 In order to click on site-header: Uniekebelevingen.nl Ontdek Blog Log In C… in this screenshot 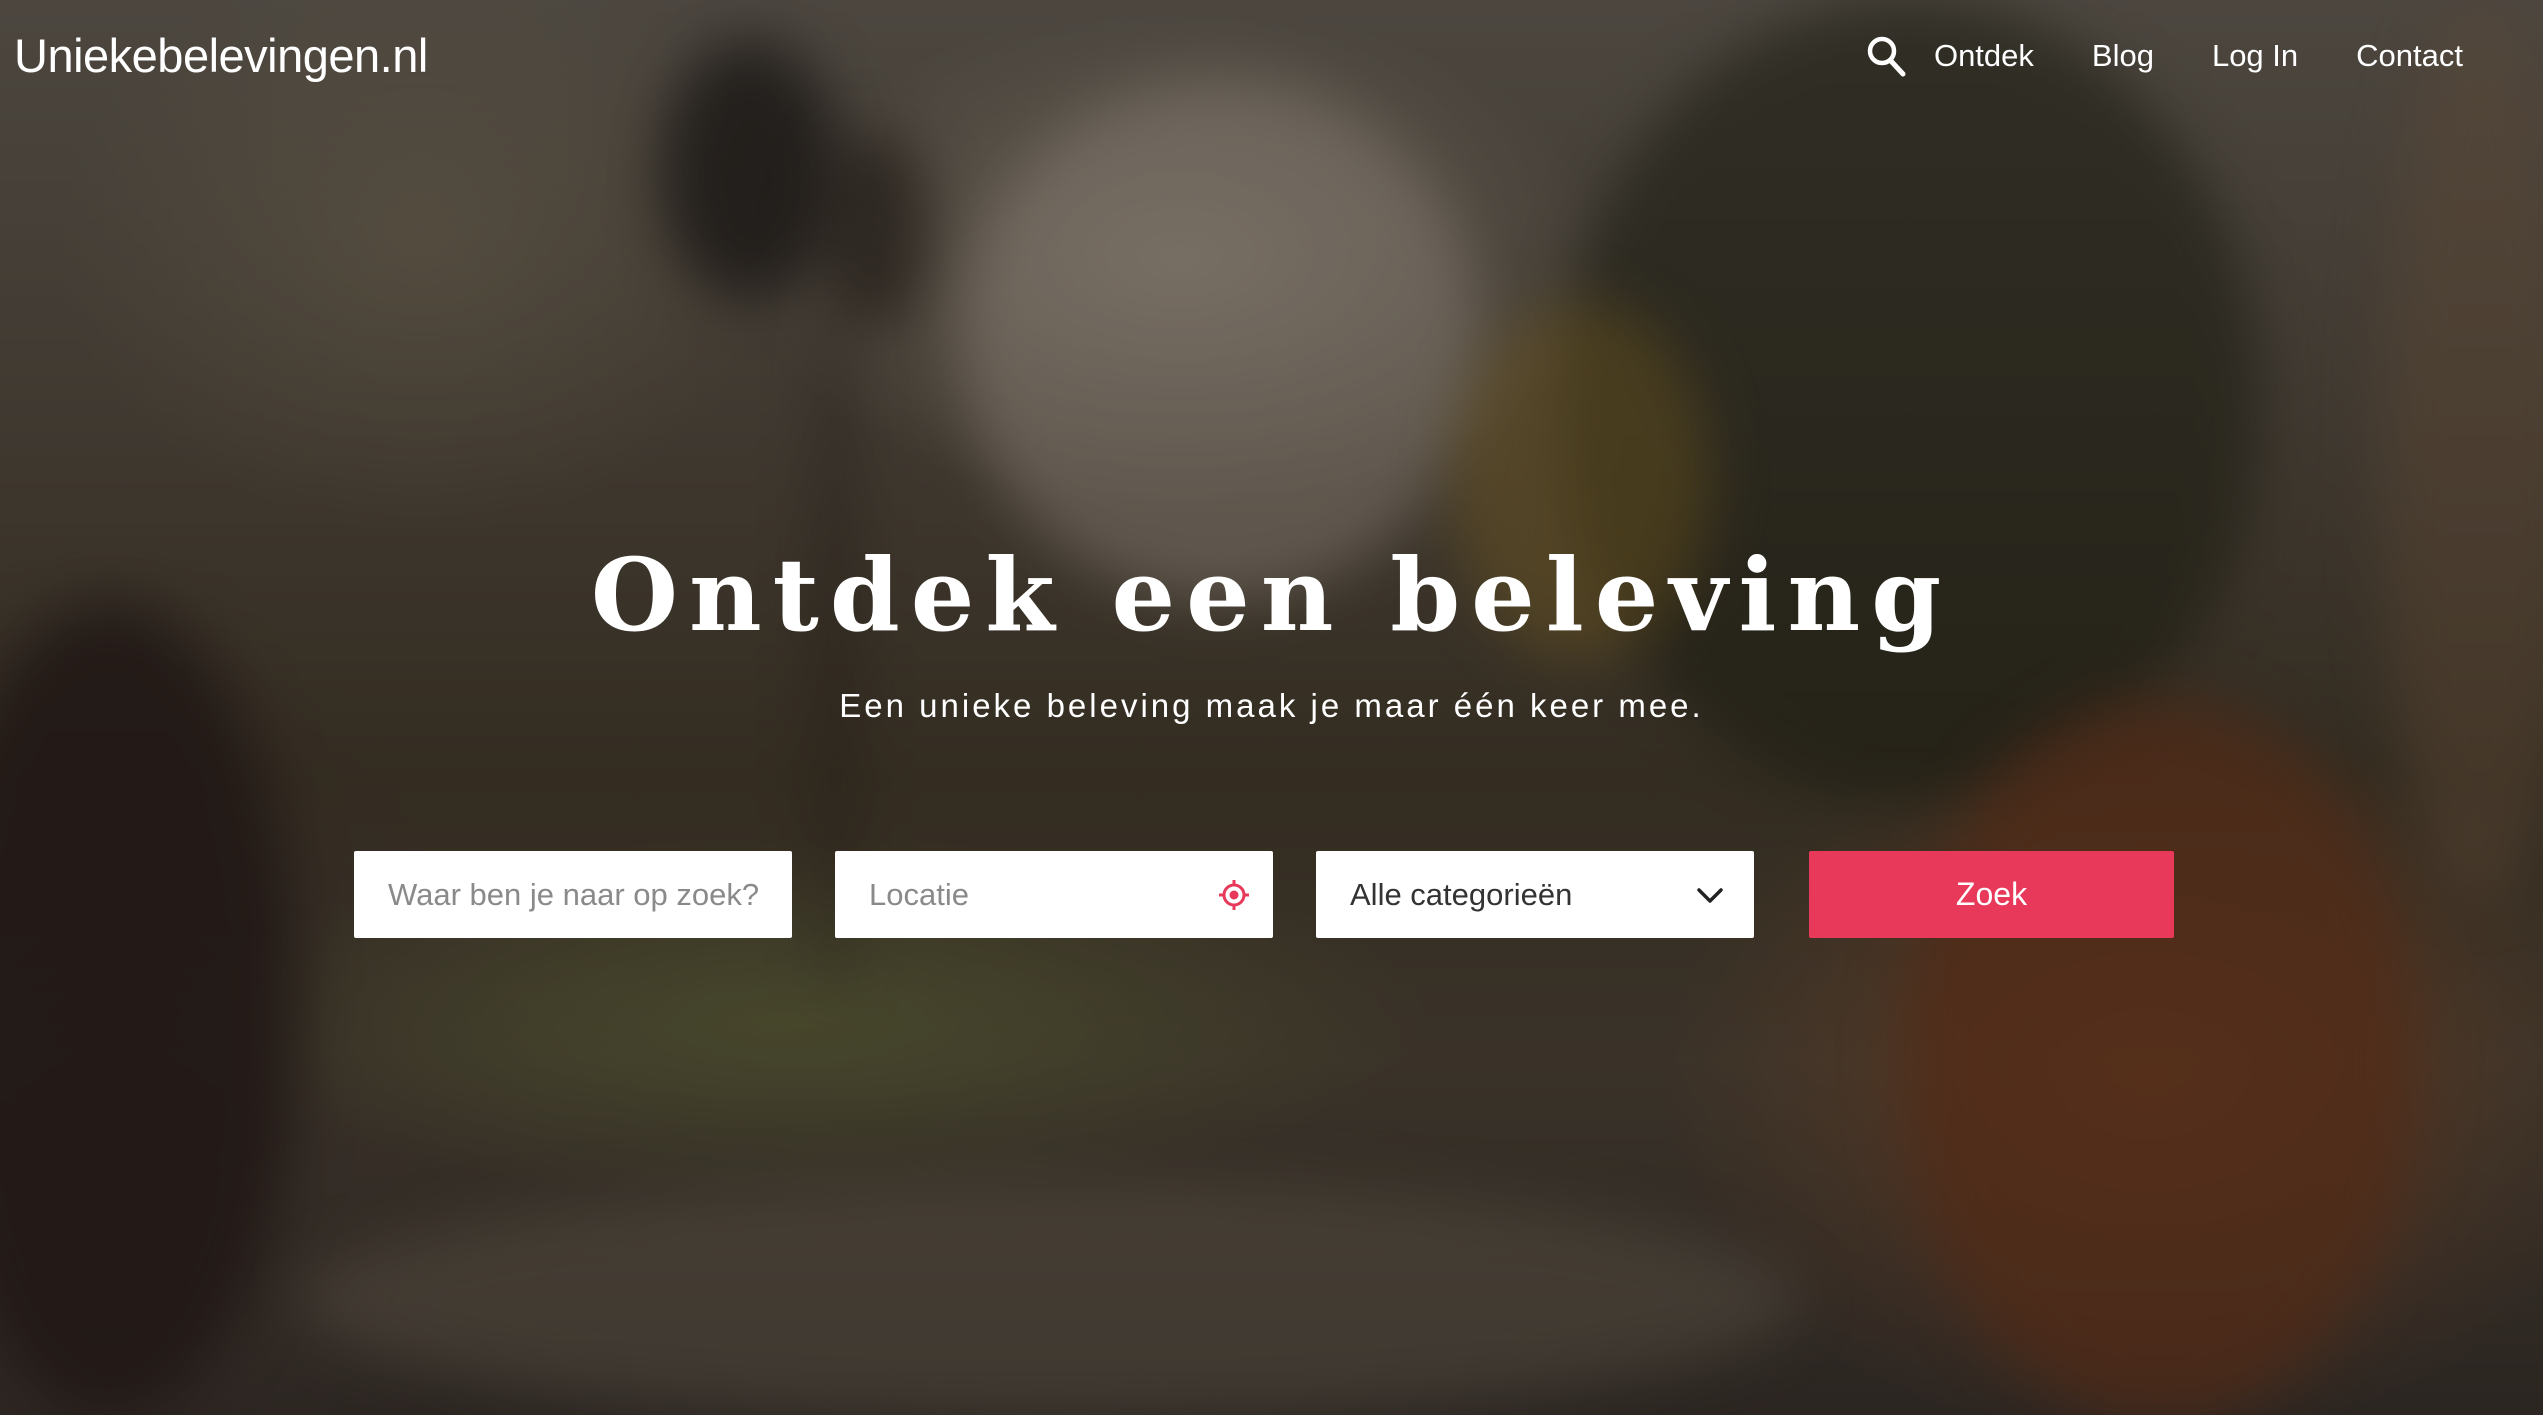, I will do `click(1271, 57)`.